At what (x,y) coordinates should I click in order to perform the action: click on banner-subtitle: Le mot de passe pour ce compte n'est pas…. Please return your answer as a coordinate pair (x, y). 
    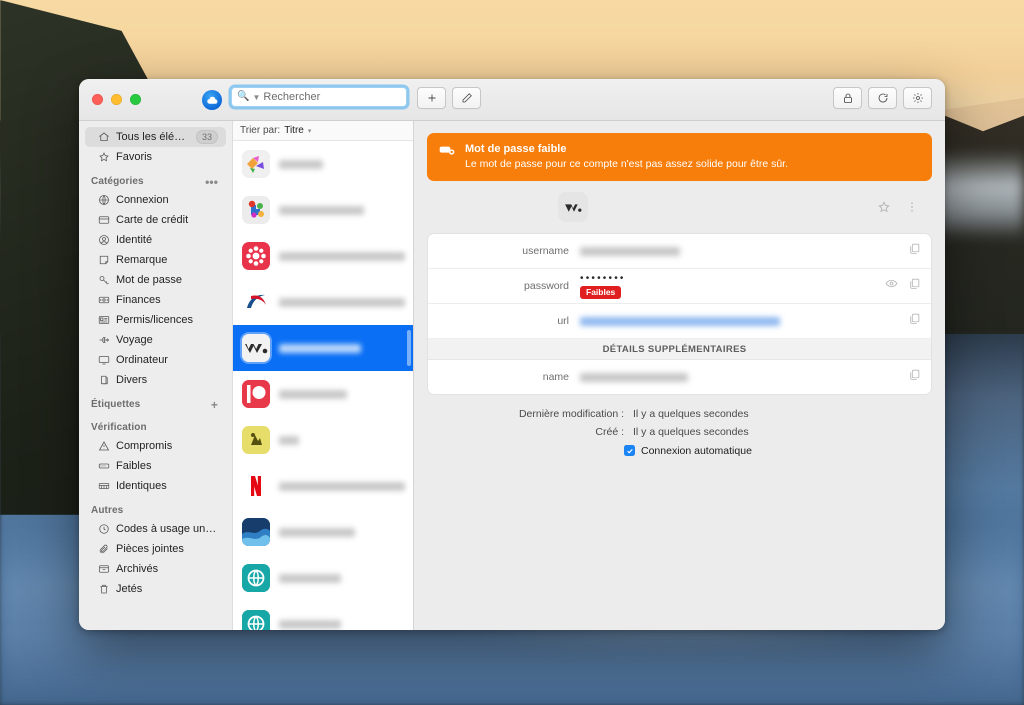
    Looking at the image, I should click on (627, 164).